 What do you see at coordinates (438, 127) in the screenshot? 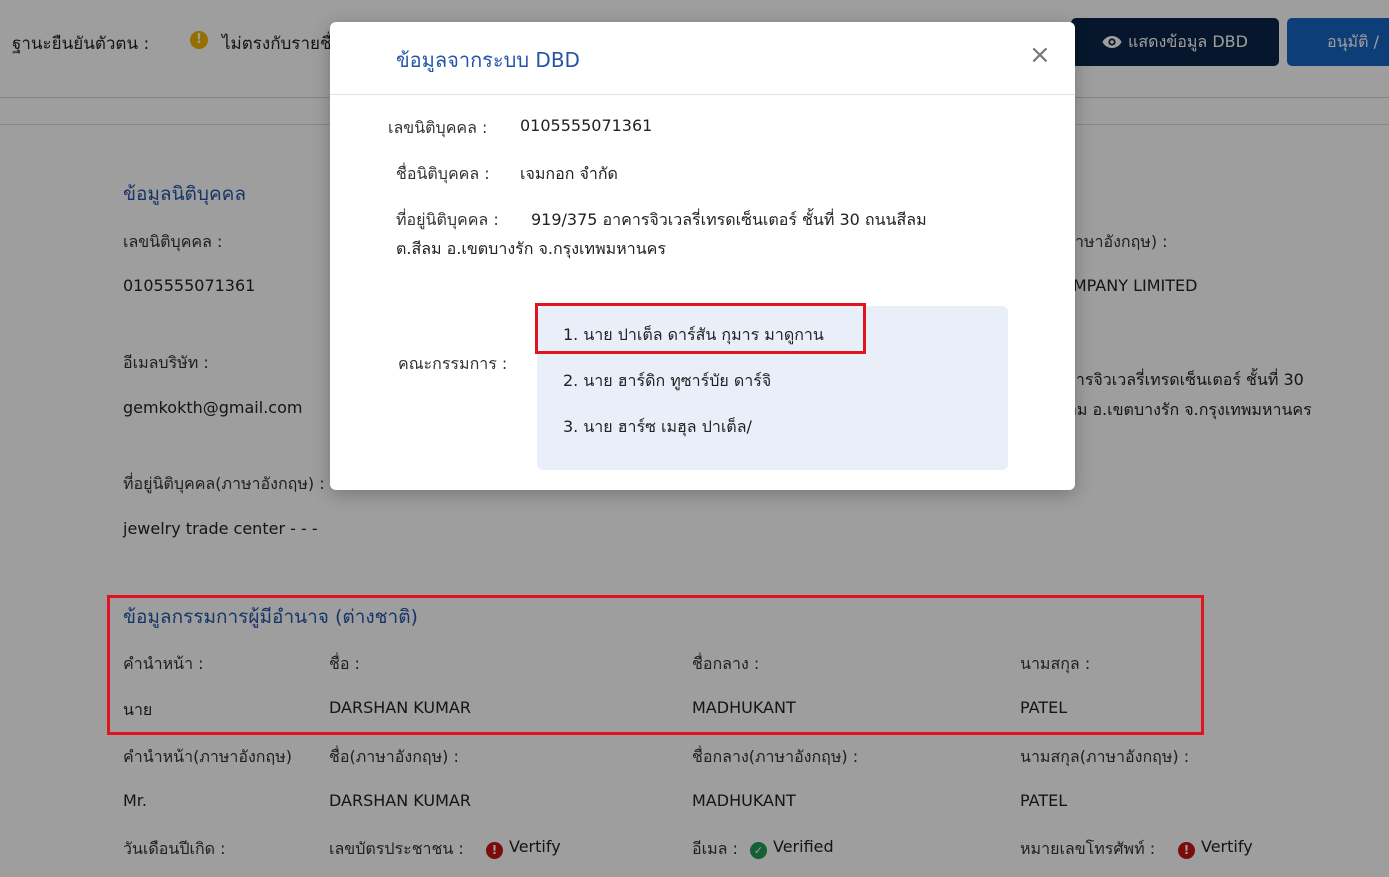
I see `modal-reg-no-label: เลขนิติบุคคล :` at bounding box center [438, 127].